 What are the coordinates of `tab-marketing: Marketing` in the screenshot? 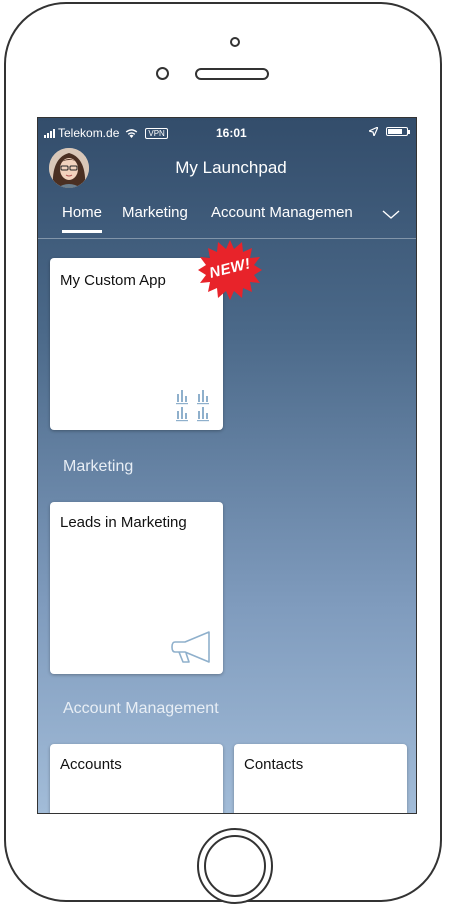 It's located at (155, 212).